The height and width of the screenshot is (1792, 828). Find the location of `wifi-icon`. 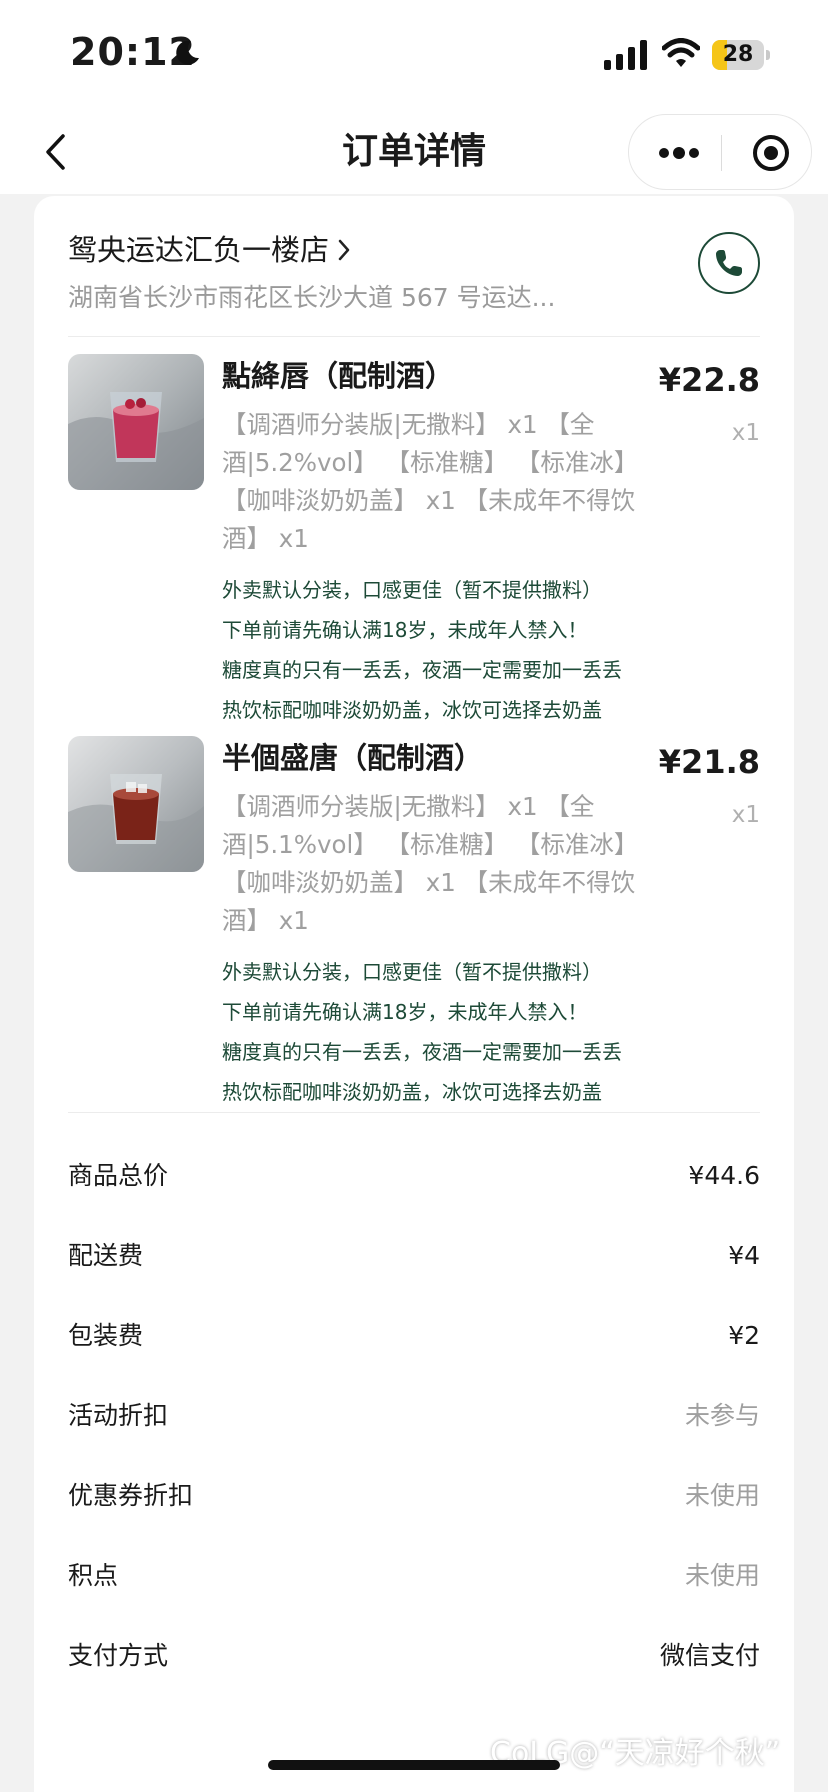

wifi-icon is located at coordinates (681, 52).